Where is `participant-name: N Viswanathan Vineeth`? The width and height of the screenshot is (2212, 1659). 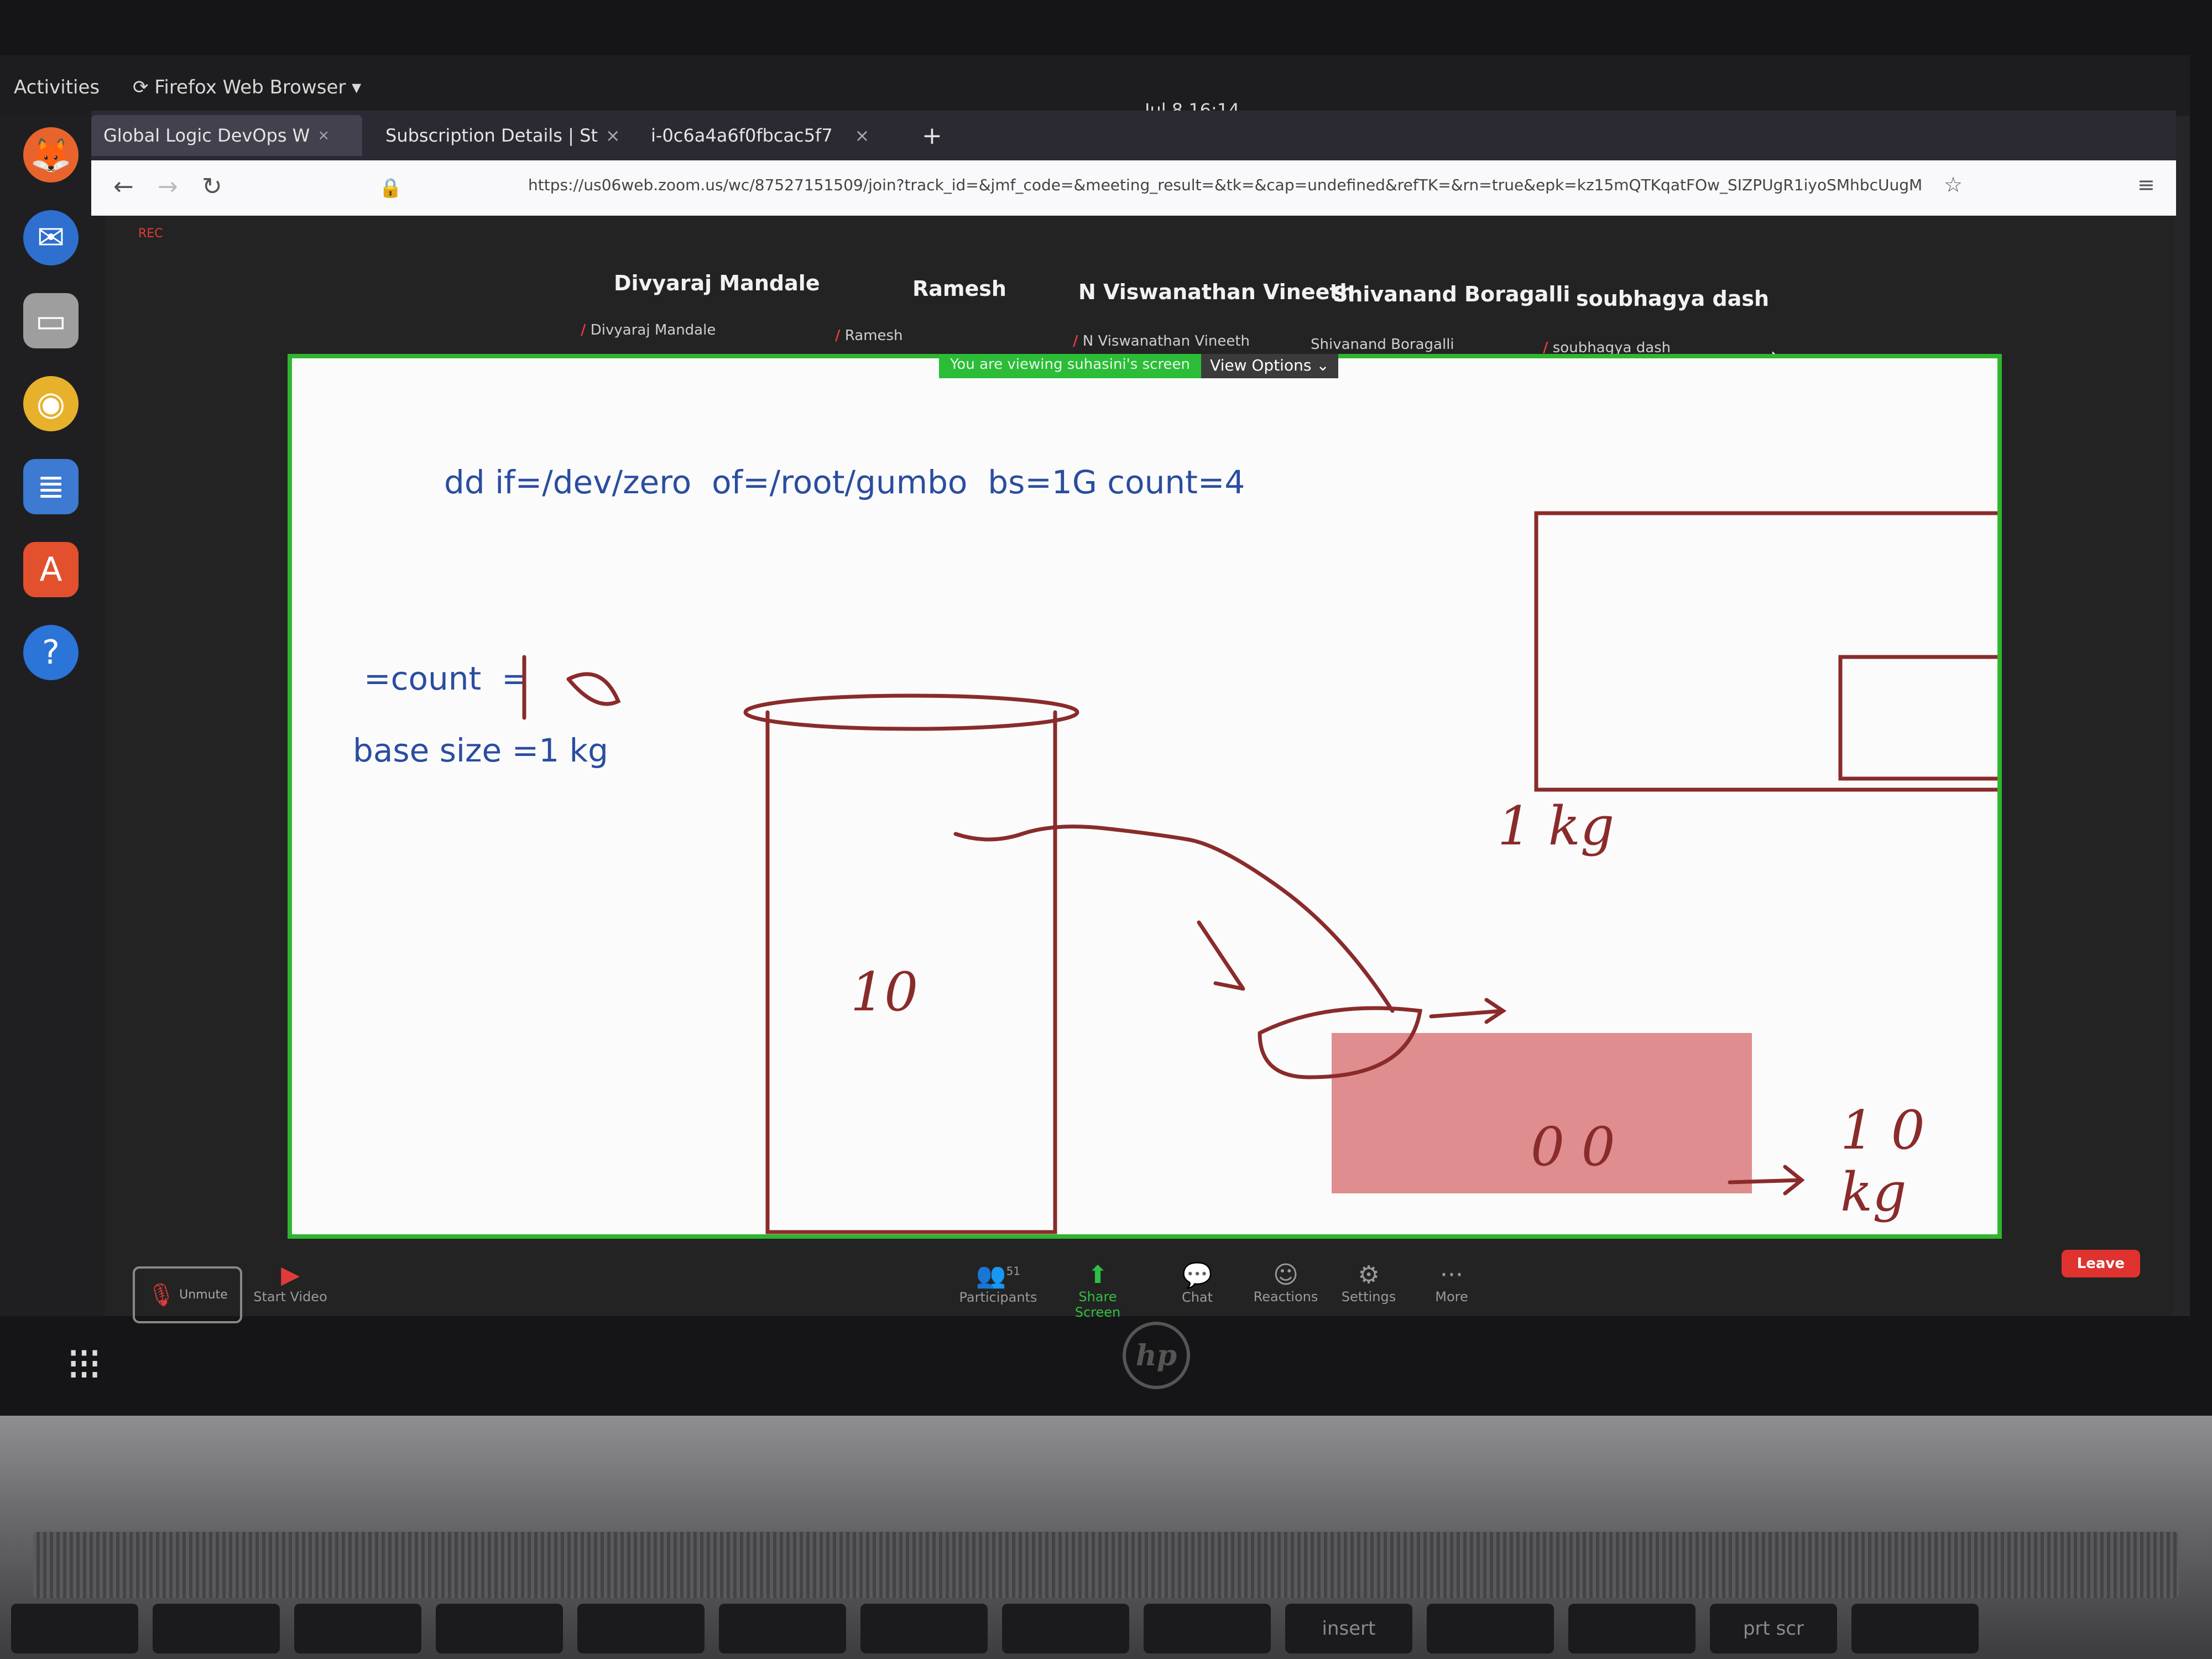 participant-name: N Viswanathan Vineeth is located at coordinates (1216, 292).